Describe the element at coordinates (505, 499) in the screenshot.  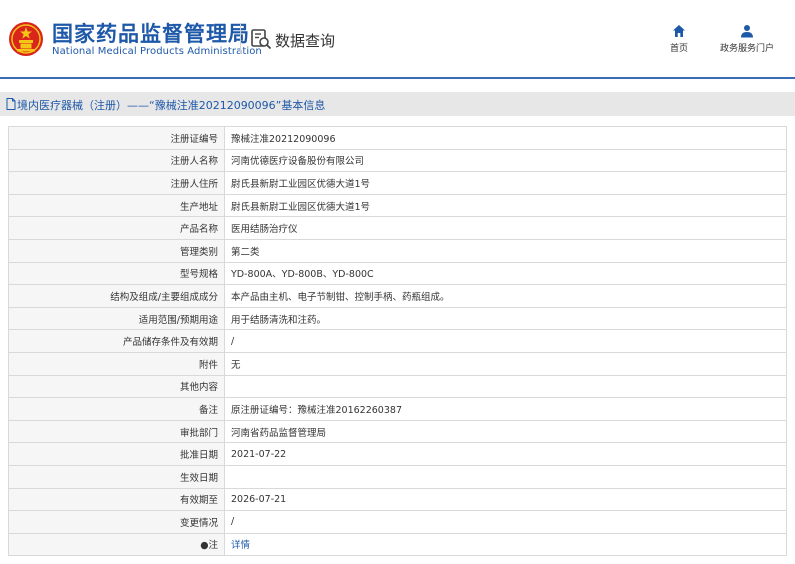
I see `field-value: 2026-07-21` at that location.